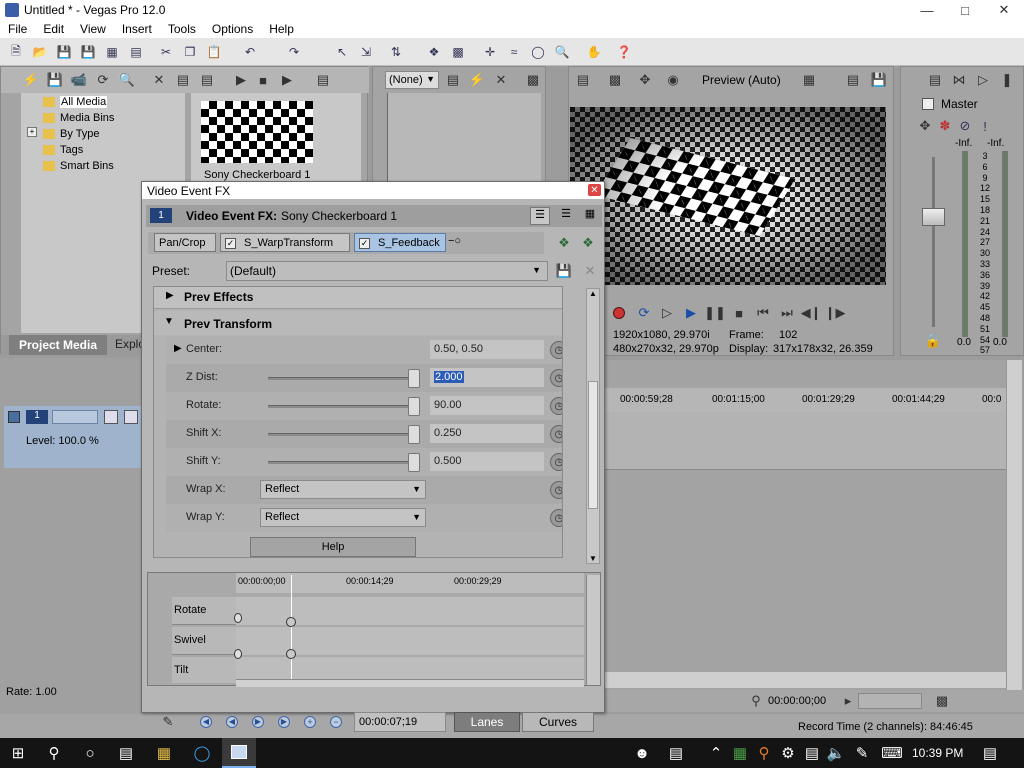 The width and height of the screenshot is (1024, 768). I want to click on pause-icon: ❚❚, so click(715, 313).